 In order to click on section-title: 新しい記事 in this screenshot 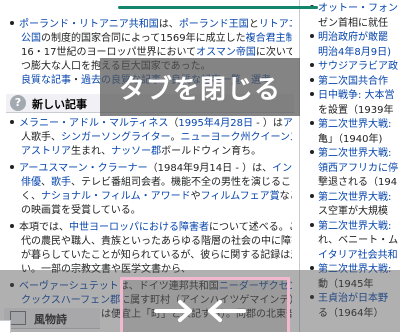, I will do `click(59, 104)`.